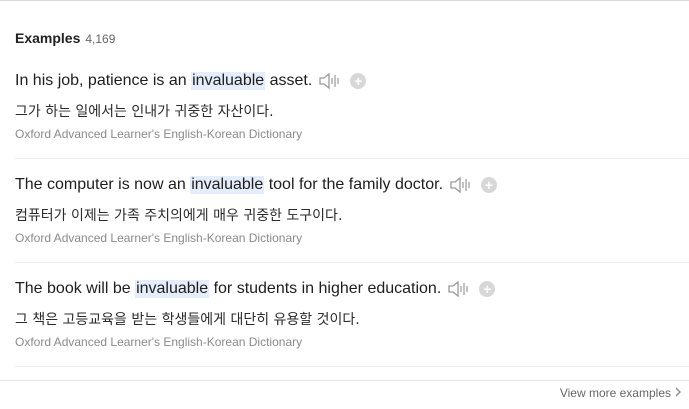 Image resolution: width=689 pixels, height=409 pixels. What do you see at coordinates (103, 184) in the screenshot?
I see `sentence-text: The computer is now an` at bounding box center [103, 184].